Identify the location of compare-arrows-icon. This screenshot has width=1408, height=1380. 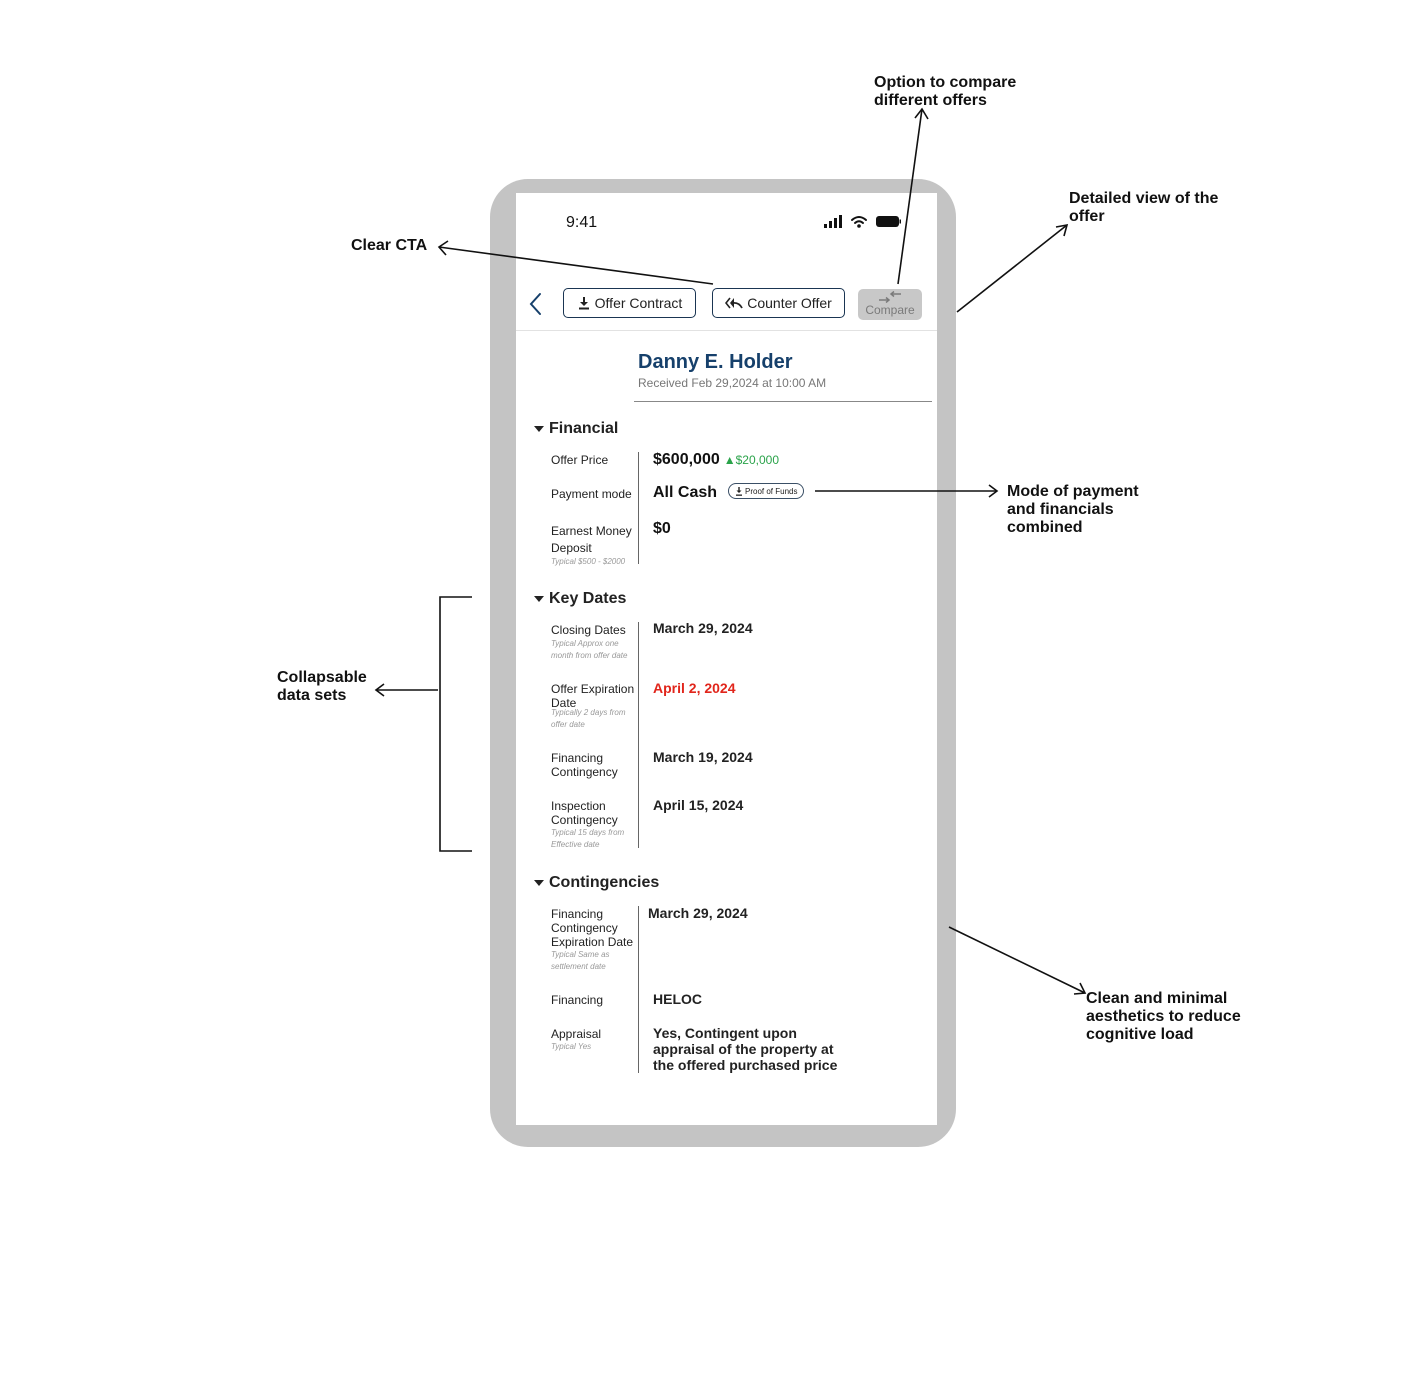
(890, 297).